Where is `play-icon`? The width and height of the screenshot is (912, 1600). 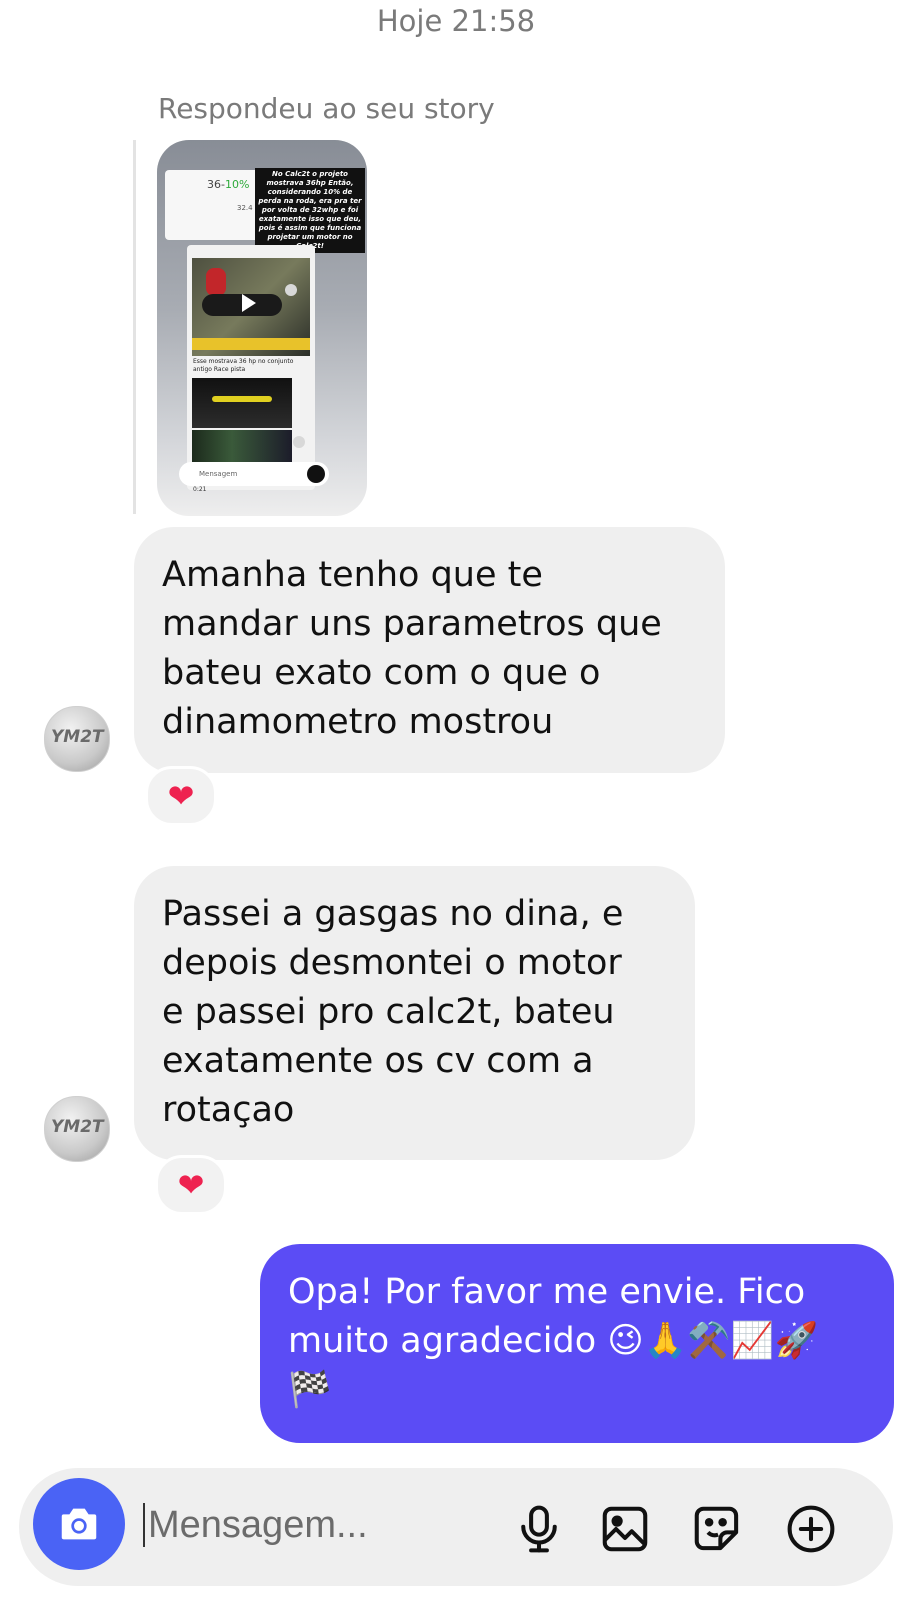 play-icon is located at coordinates (249, 303).